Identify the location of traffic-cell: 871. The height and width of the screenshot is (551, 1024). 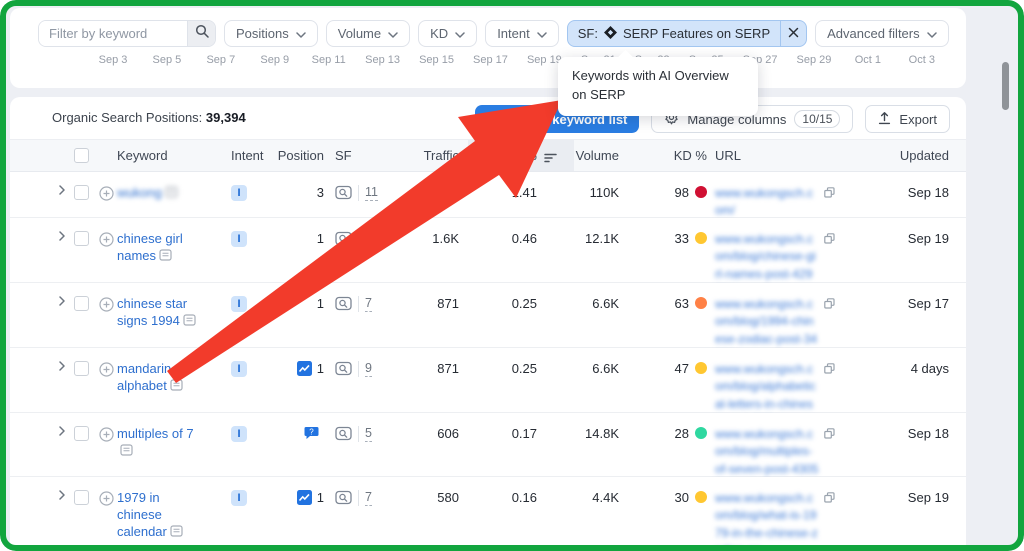
(448, 303).